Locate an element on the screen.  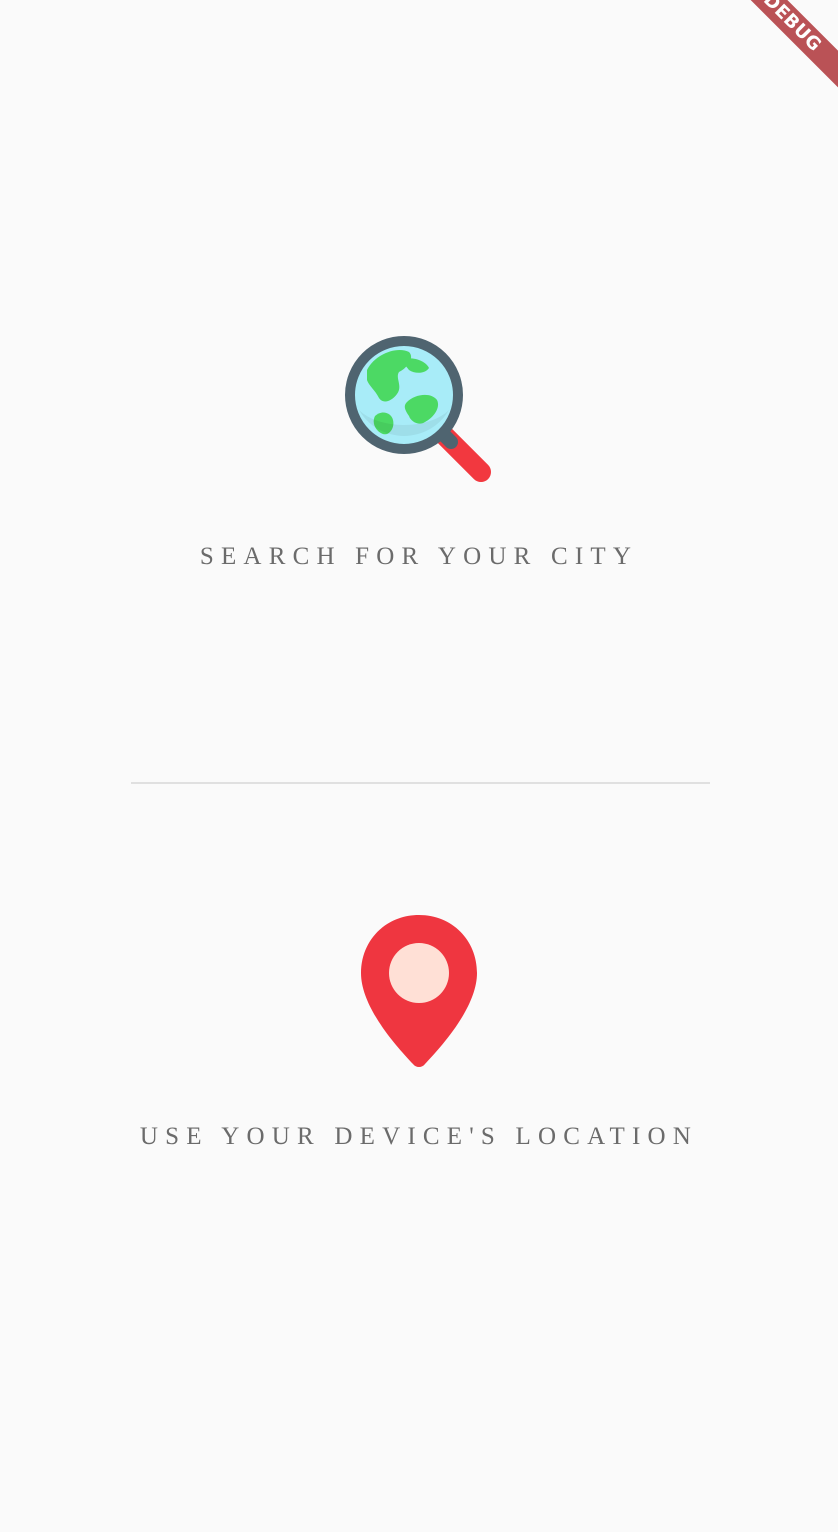
map-pin-icon is located at coordinates (419, 994).